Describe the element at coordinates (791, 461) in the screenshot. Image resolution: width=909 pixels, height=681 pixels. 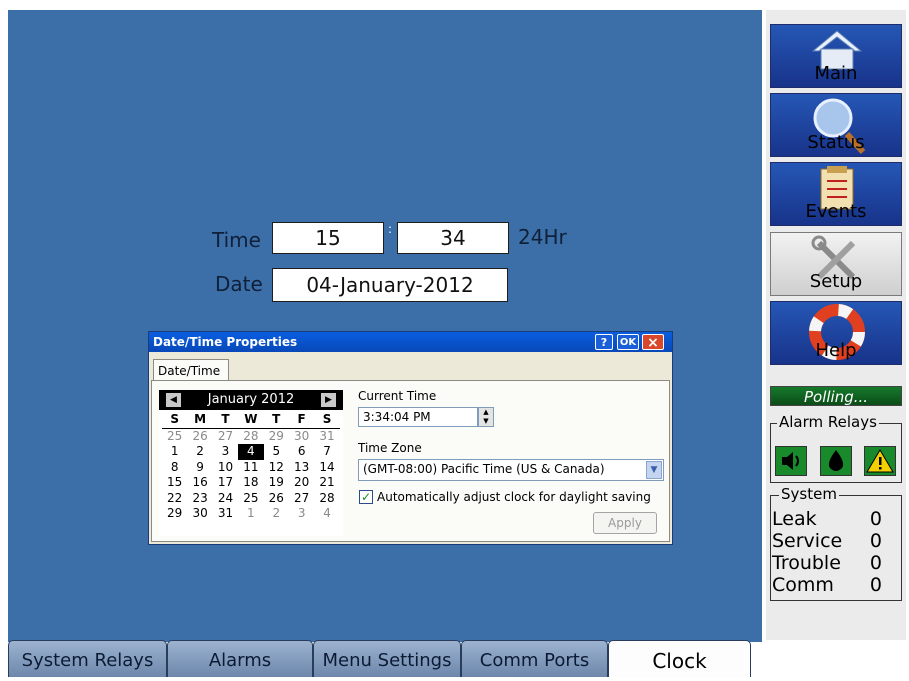
I see `speaker-icon` at that location.